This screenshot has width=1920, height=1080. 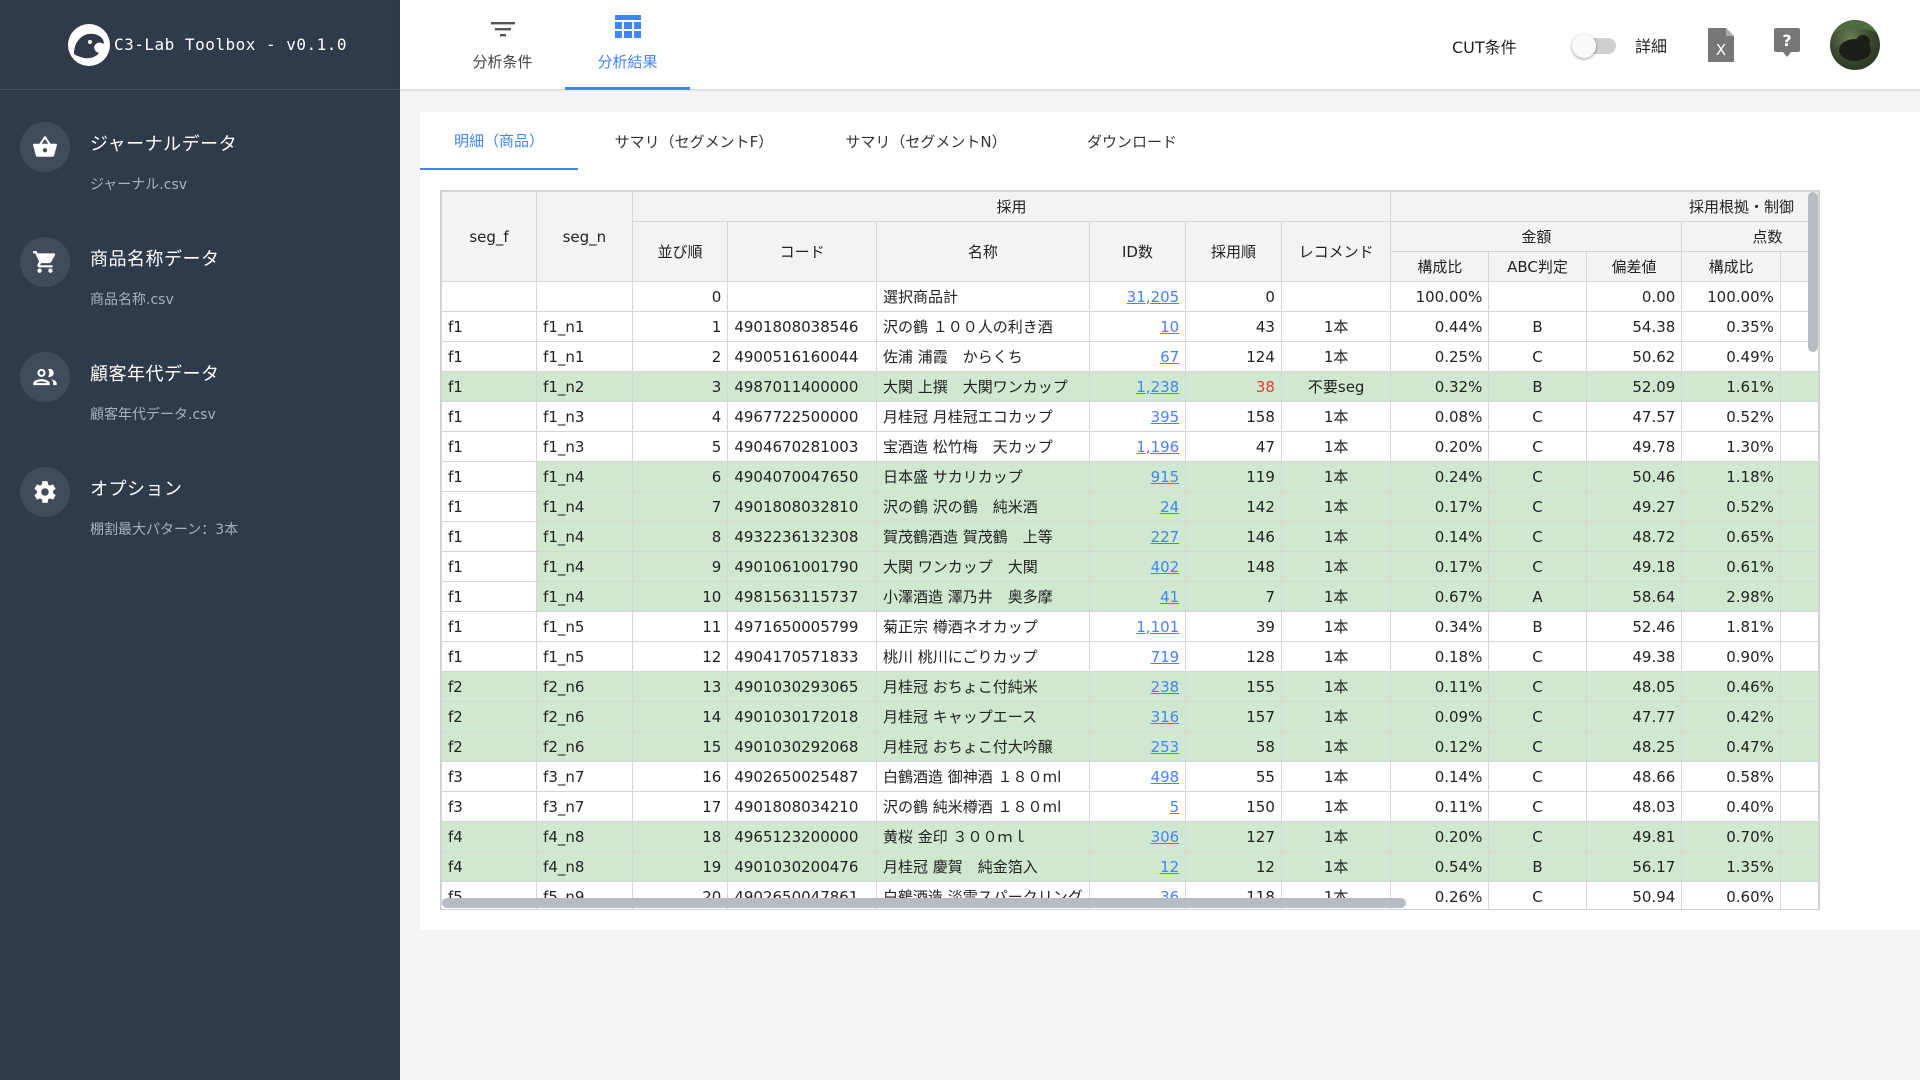 I want to click on cell-ids: 31,205, so click(x=1137, y=296).